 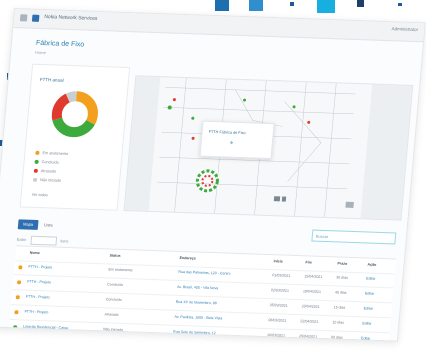 What do you see at coordinates (308, 336) in the screenshot?
I see `table-cell-end: 25/04/2021` at bounding box center [308, 336].